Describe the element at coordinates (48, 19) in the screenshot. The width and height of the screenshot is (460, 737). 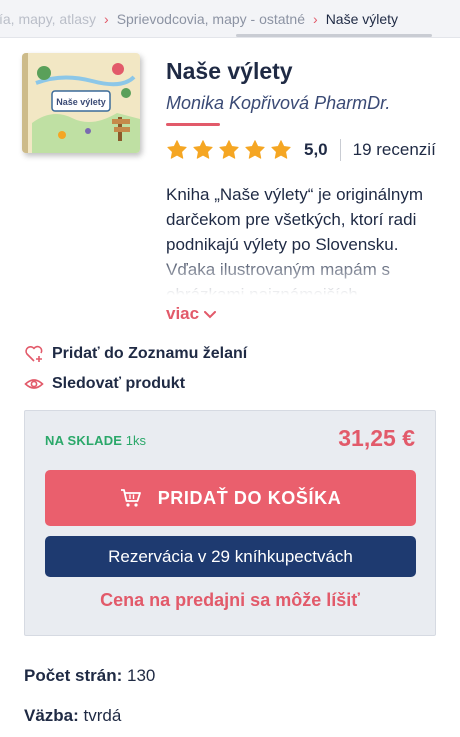
I see `breadcrumb-item: vía, mapy, atlasy` at that location.